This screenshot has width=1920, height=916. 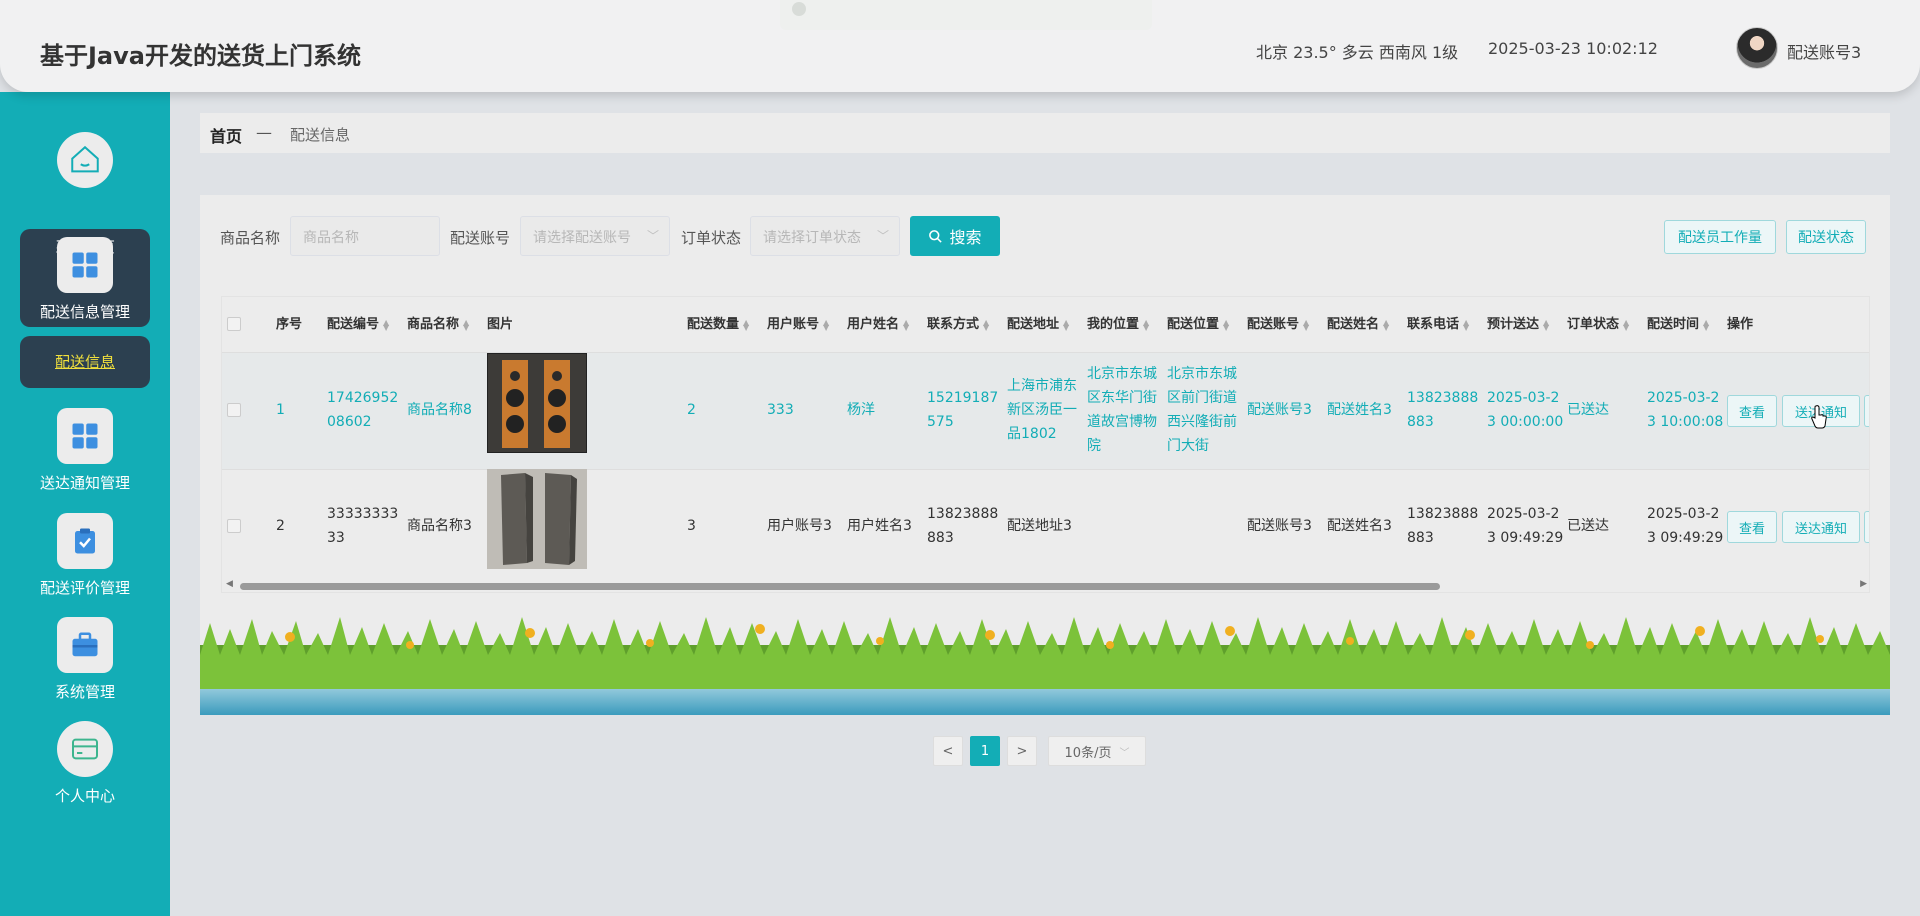 What do you see at coordinates (363, 410) in the screenshot?
I see `cell-delivery-no: 1742695208602` at bounding box center [363, 410].